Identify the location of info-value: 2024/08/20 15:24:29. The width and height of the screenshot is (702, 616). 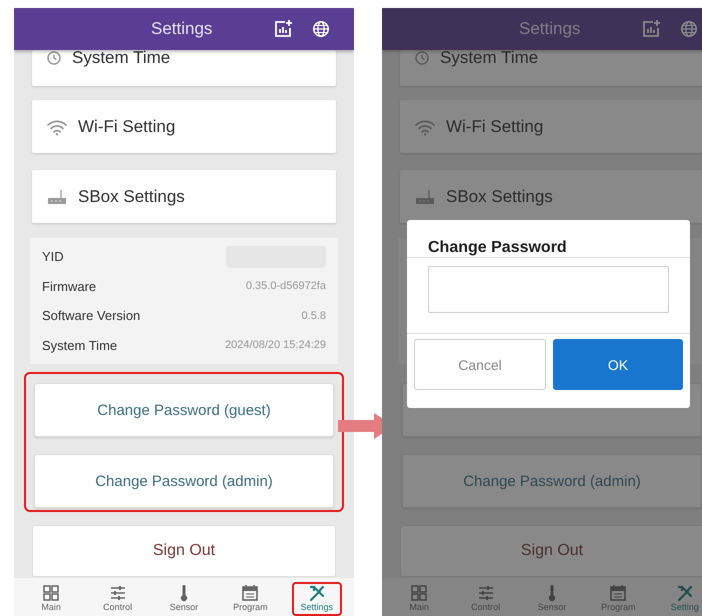
(275, 345).